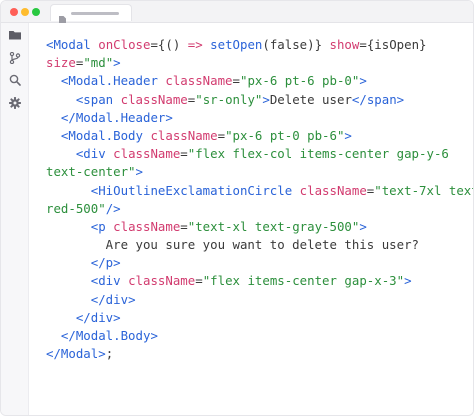 The image size is (474, 416). I want to click on gear-icon, so click(15, 103).